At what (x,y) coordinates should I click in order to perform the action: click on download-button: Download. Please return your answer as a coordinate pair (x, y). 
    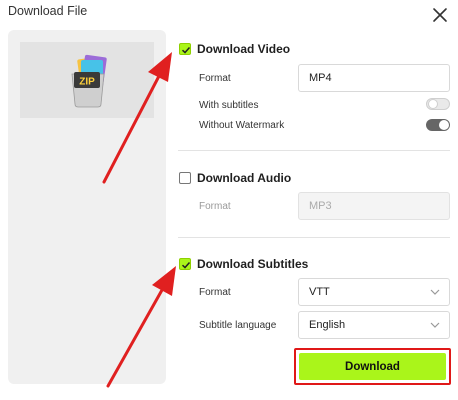
    Looking at the image, I should click on (372, 366).